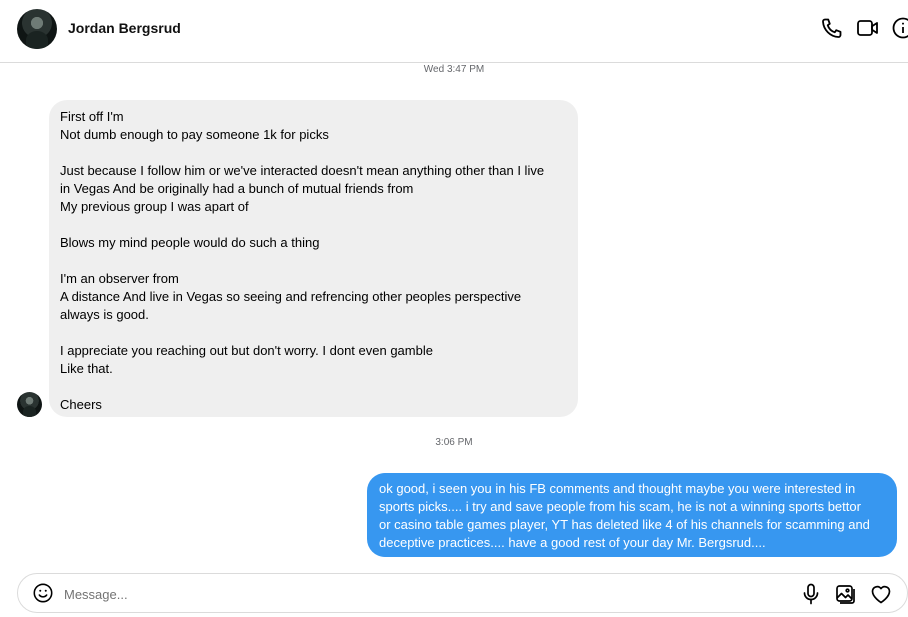 Image resolution: width=908 pixels, height=617 pixels. I want to click on message-composer, so click(462, 593).